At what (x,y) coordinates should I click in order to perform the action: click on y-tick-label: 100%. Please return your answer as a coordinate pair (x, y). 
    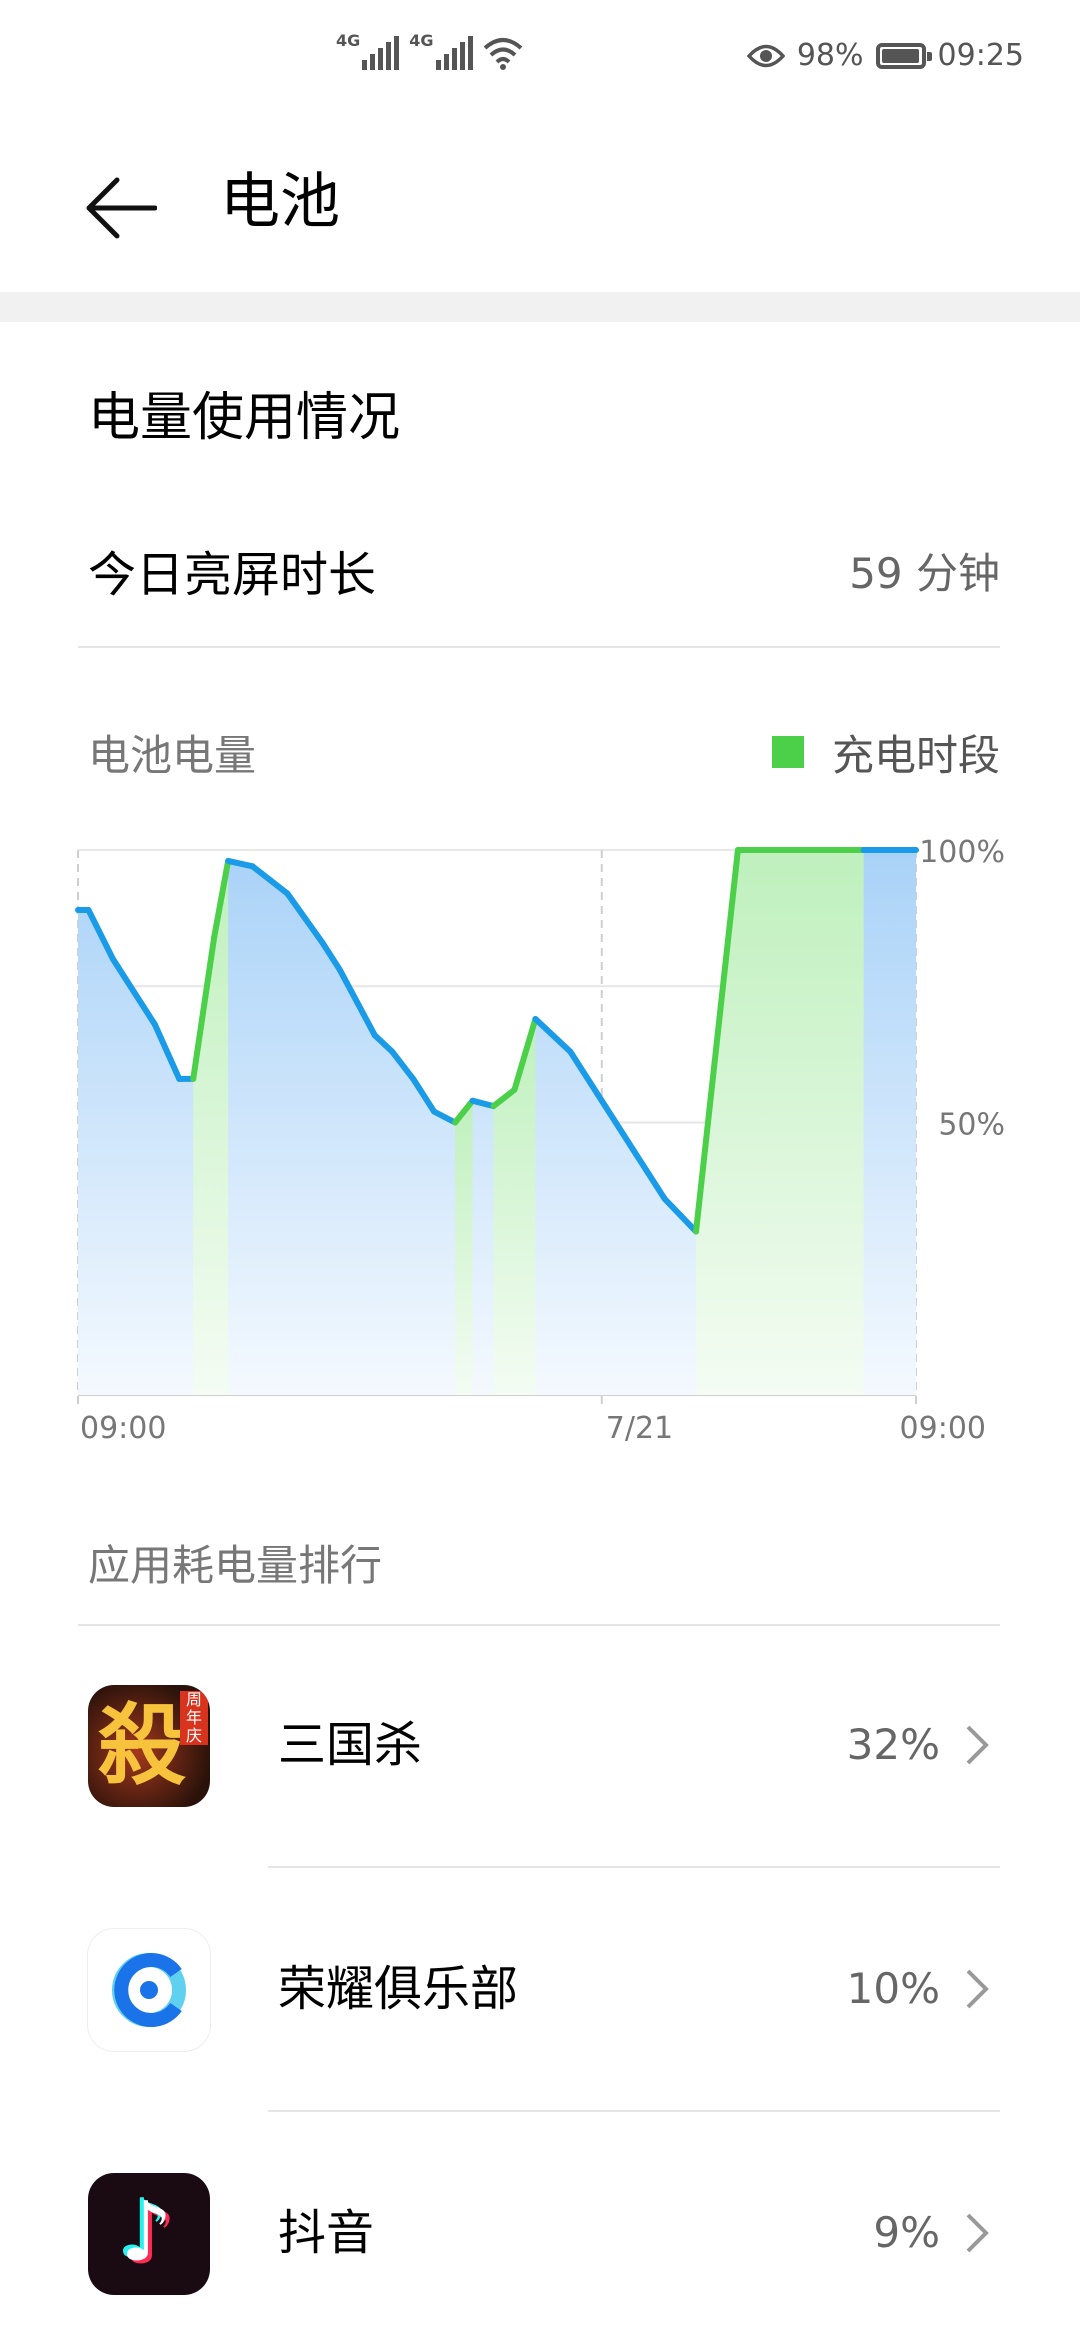
    Looking at the image, I should click on (962, 852).